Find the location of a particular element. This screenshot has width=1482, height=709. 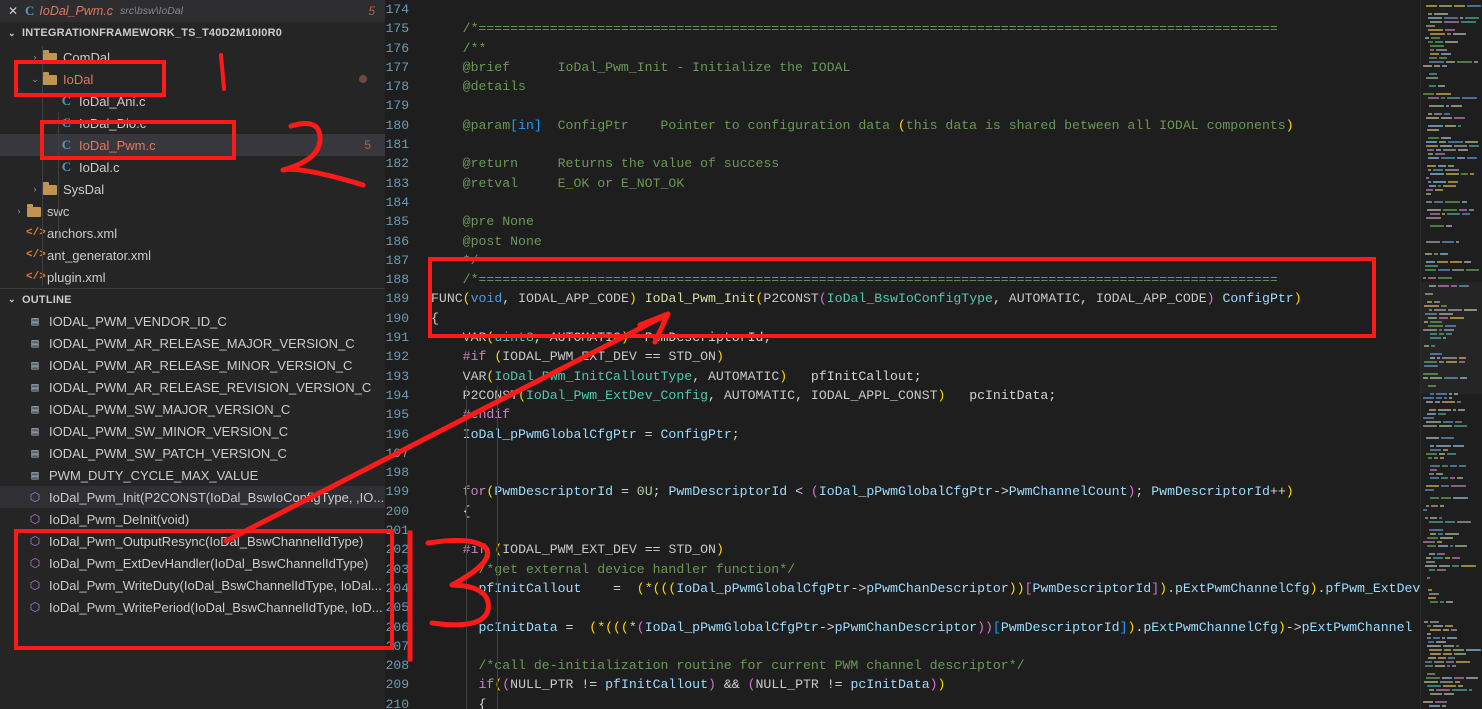

code-line: 185 @pre None is located at coordinates (933, 221).